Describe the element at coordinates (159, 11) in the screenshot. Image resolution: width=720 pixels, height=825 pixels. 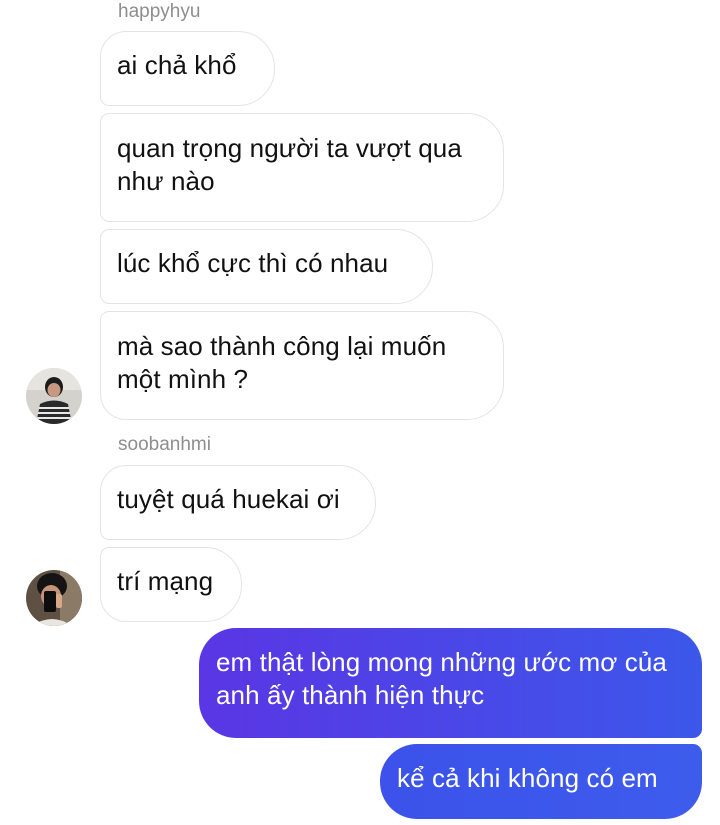
I see `sender-name-happyhyu: happyhyu` at that location.